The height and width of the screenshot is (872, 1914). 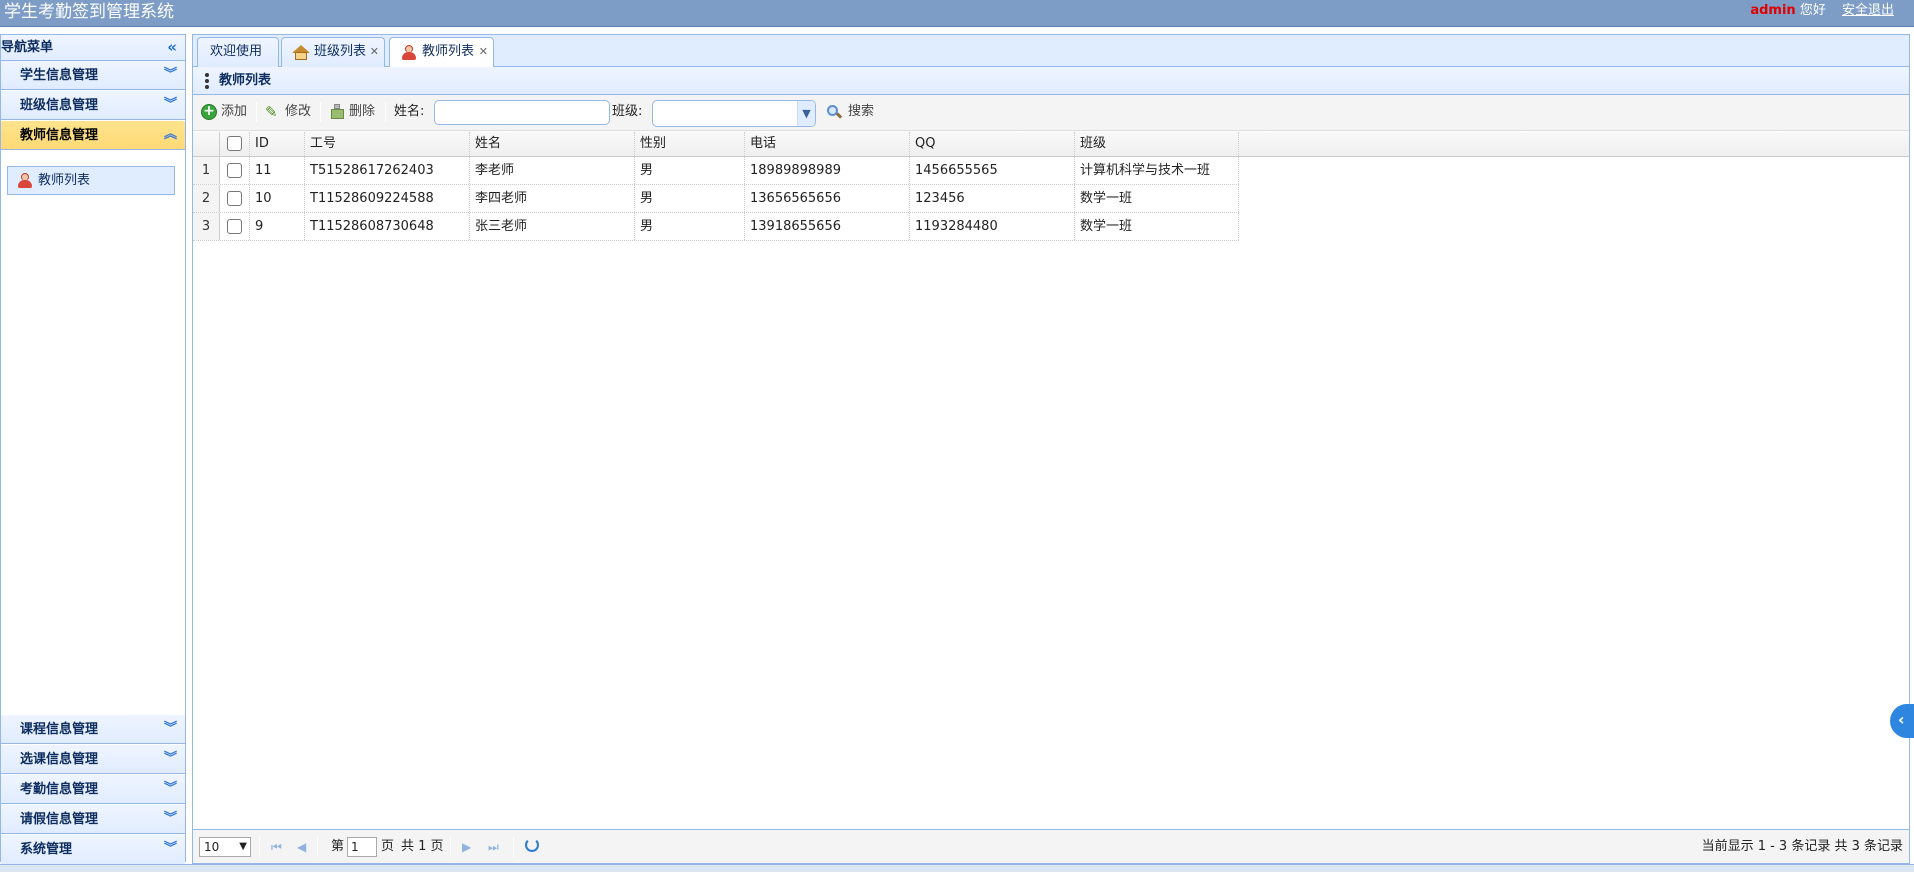 I want to click on total-pages: 共 1 页, so click(x=422, y=846).